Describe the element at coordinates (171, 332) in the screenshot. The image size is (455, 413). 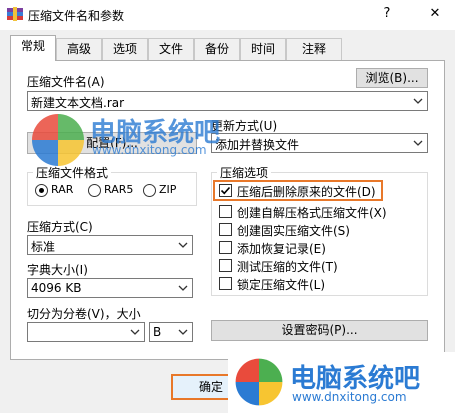
I see `split-unit-select: B` at that location.